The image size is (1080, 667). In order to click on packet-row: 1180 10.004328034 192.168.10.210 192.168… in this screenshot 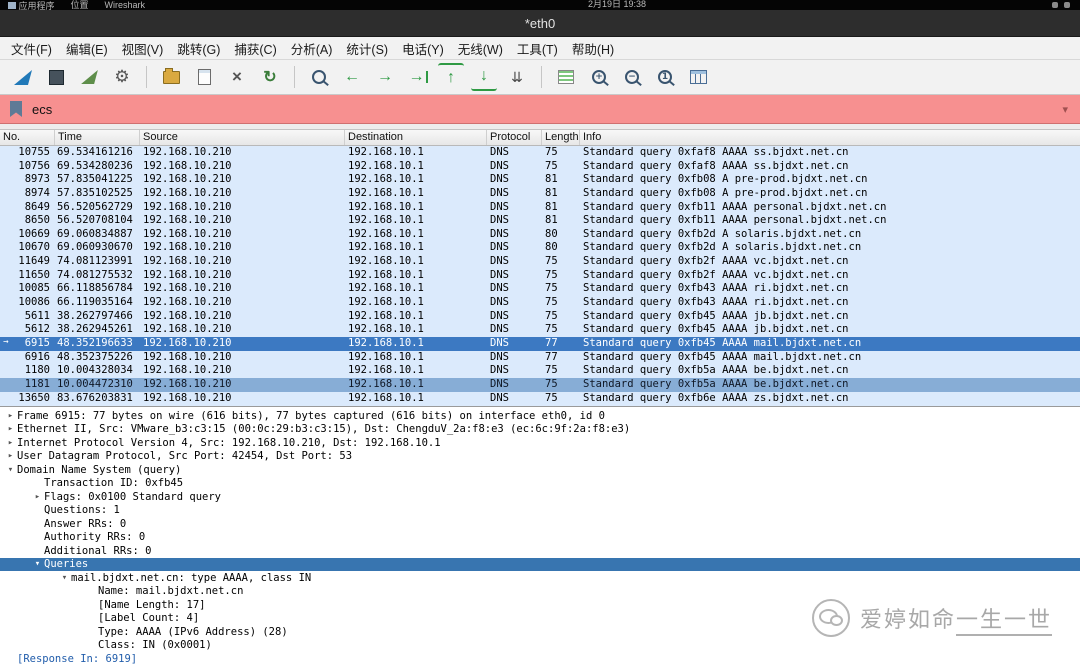, I will do `click(540, 371)`.